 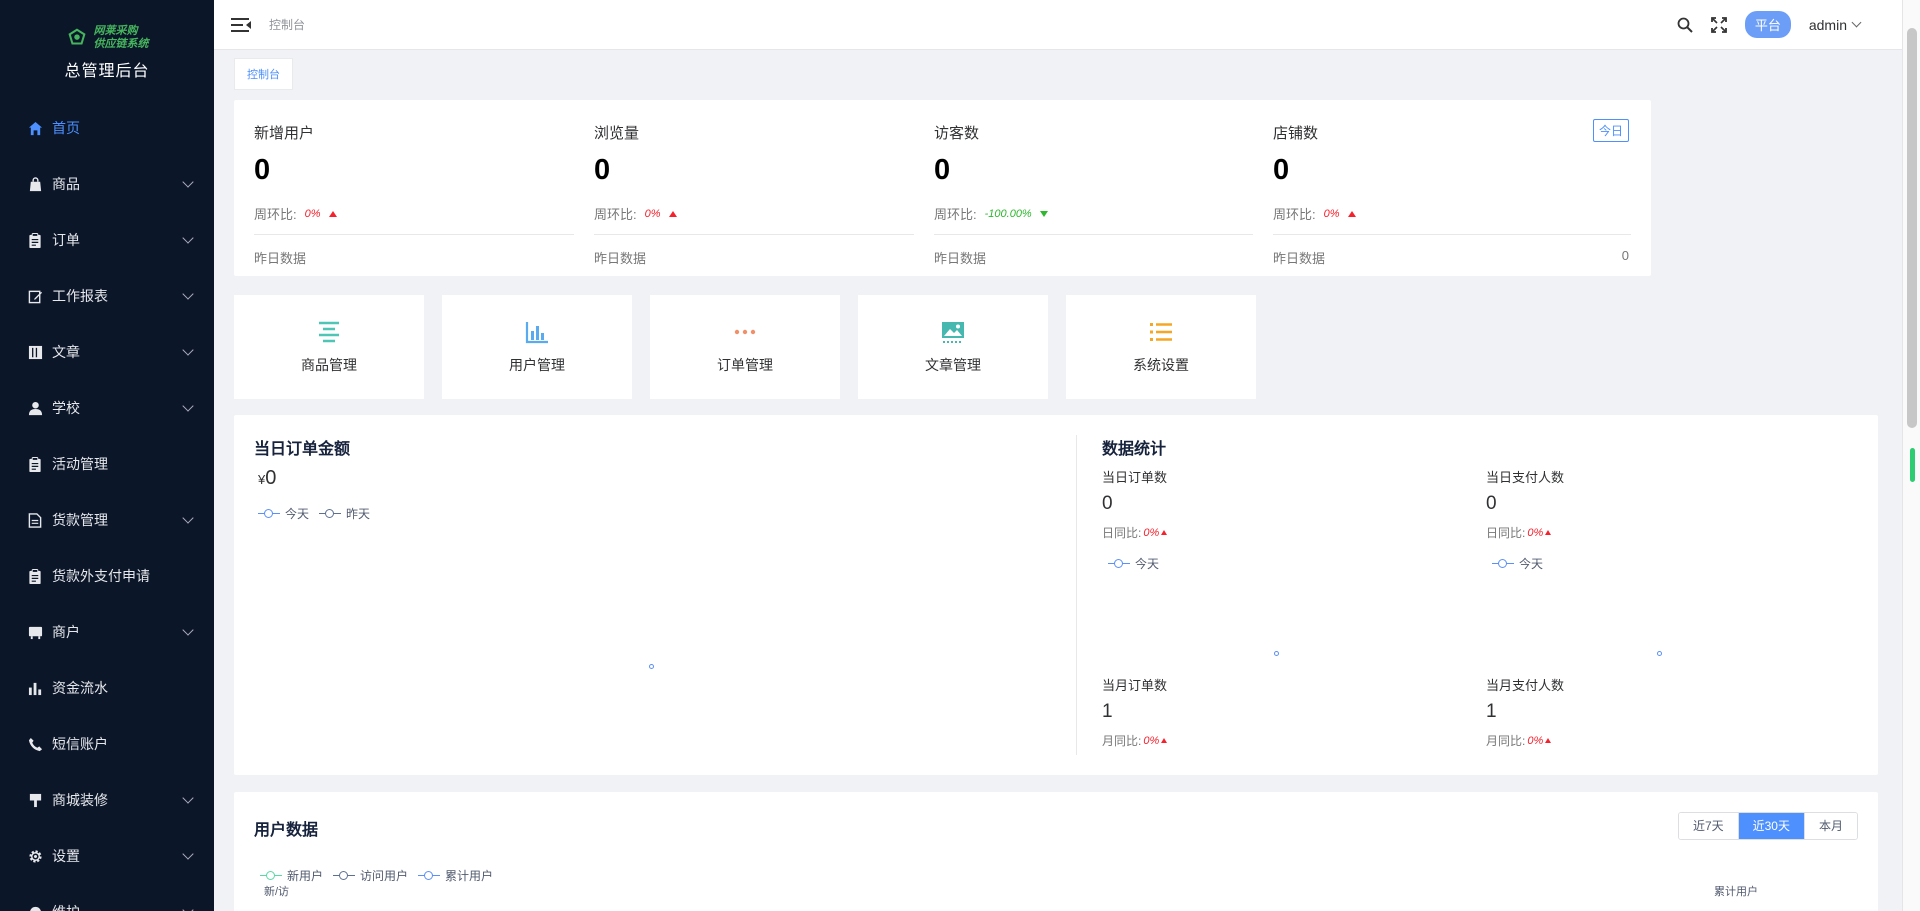 I want to click on sidebar-item-8: 货款外支付申请, so click(x=107, y=576).